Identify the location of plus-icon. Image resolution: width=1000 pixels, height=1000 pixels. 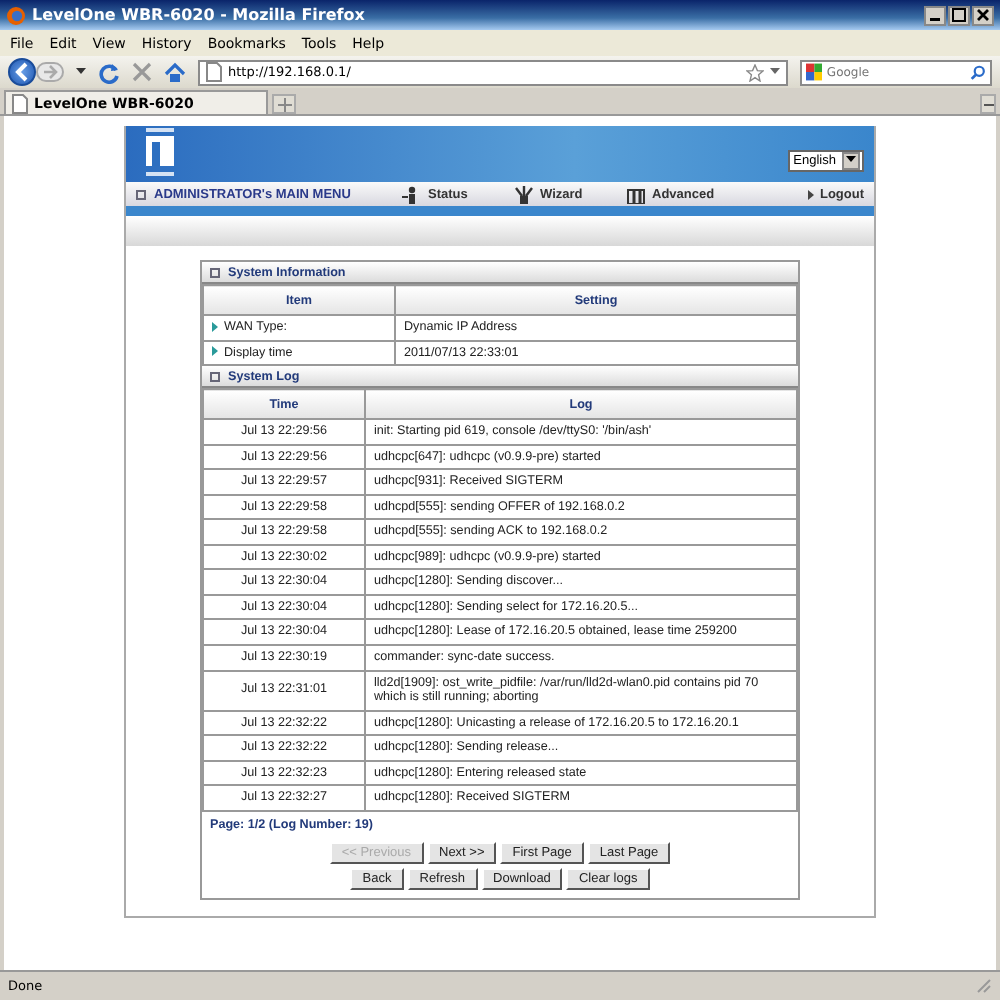
(284, 104).